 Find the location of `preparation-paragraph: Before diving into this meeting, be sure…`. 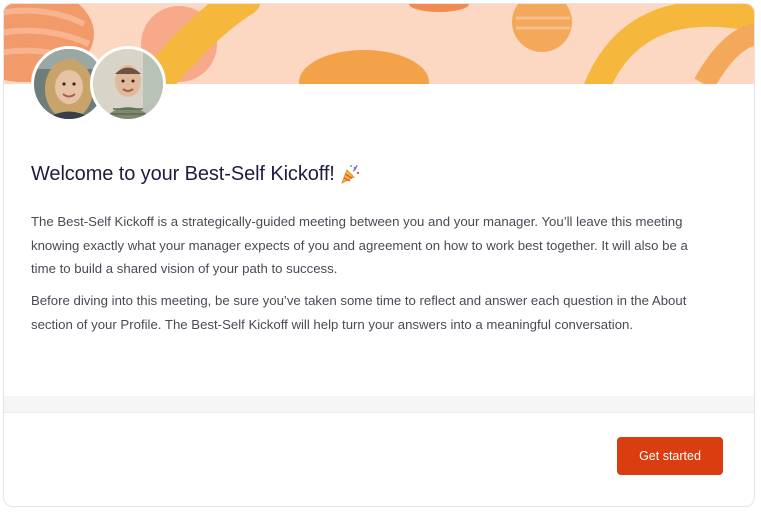

preparation-paragraph: Before diving into this meeting, be sure… is located at coordinates (359, 312).